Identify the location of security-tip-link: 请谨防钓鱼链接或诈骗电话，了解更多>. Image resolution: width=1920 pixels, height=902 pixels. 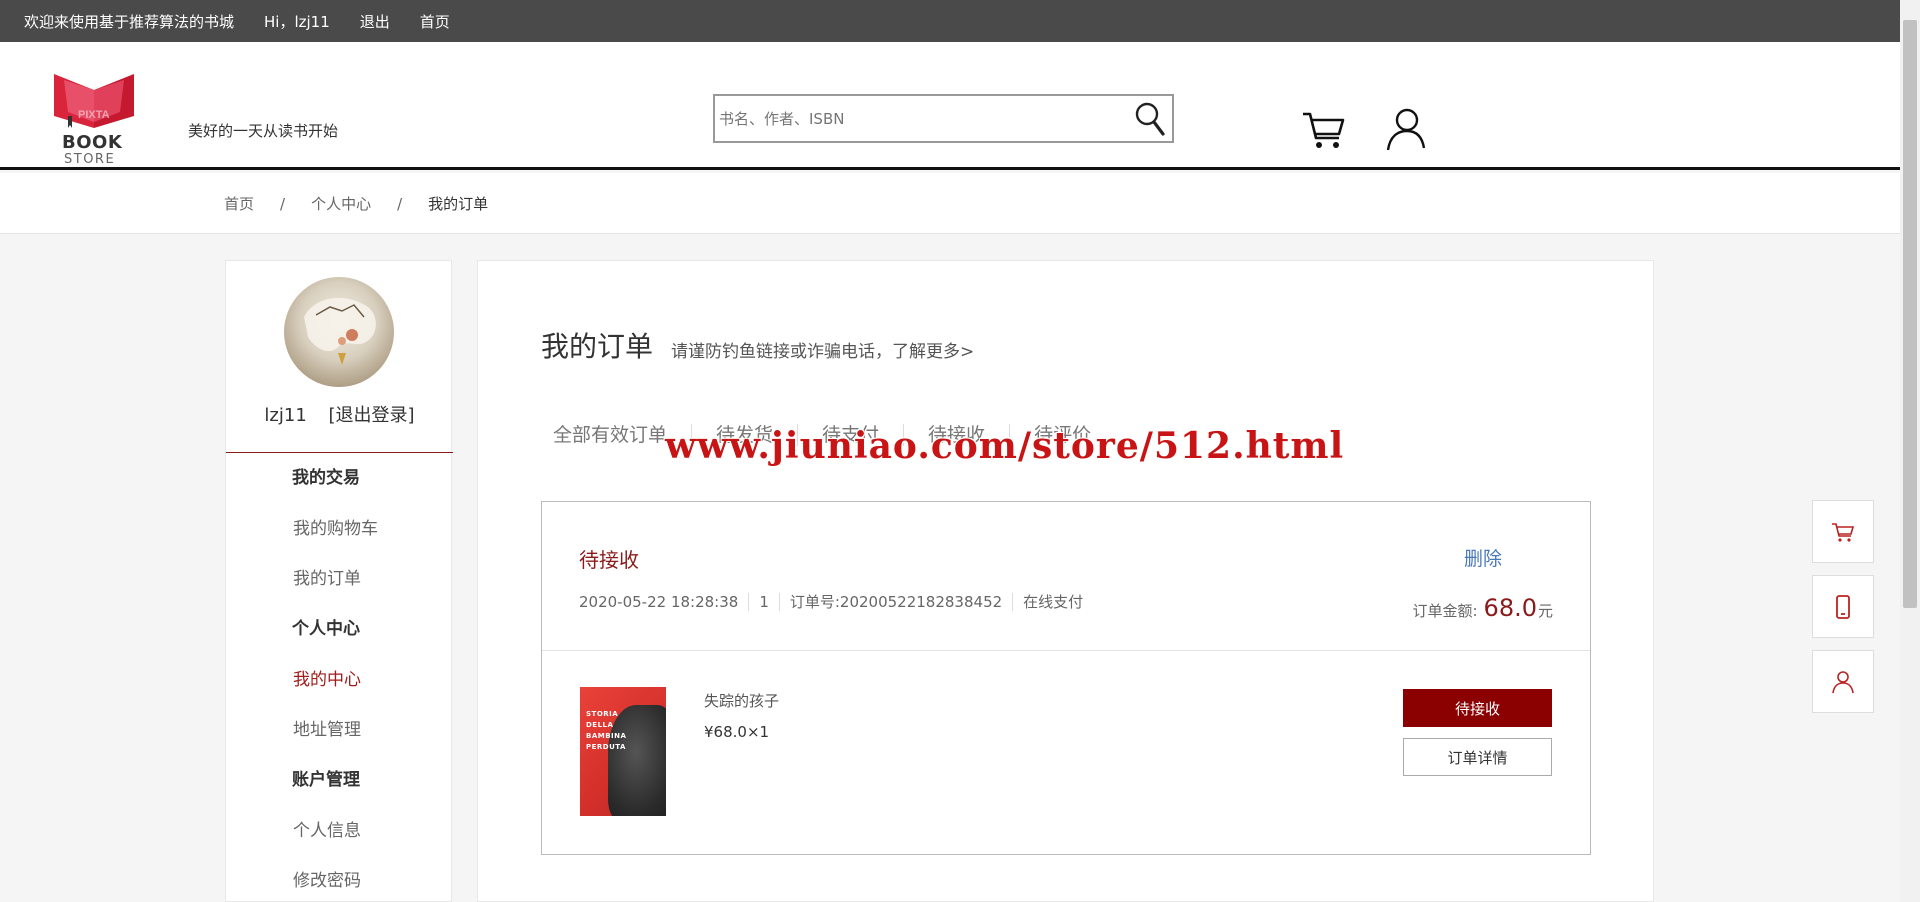
(822, 349).